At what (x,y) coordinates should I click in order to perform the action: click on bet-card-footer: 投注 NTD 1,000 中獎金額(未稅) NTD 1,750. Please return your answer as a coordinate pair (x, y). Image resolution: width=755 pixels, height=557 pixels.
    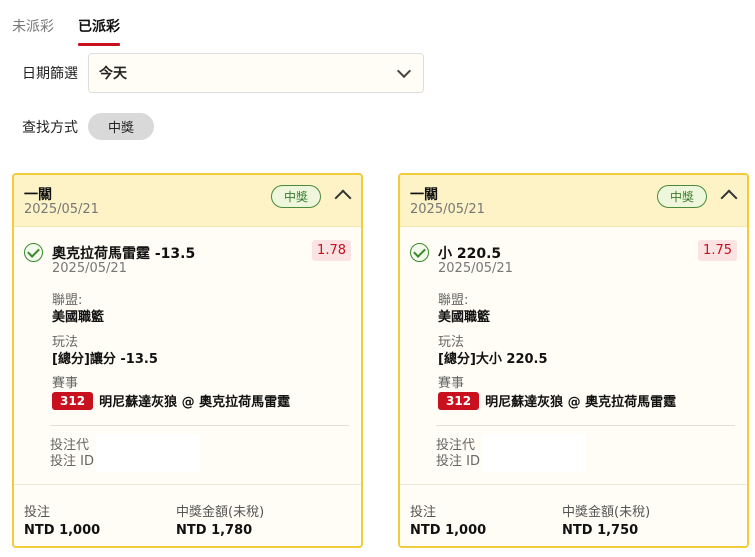
    Looking at the image, I should click on (573, 515).